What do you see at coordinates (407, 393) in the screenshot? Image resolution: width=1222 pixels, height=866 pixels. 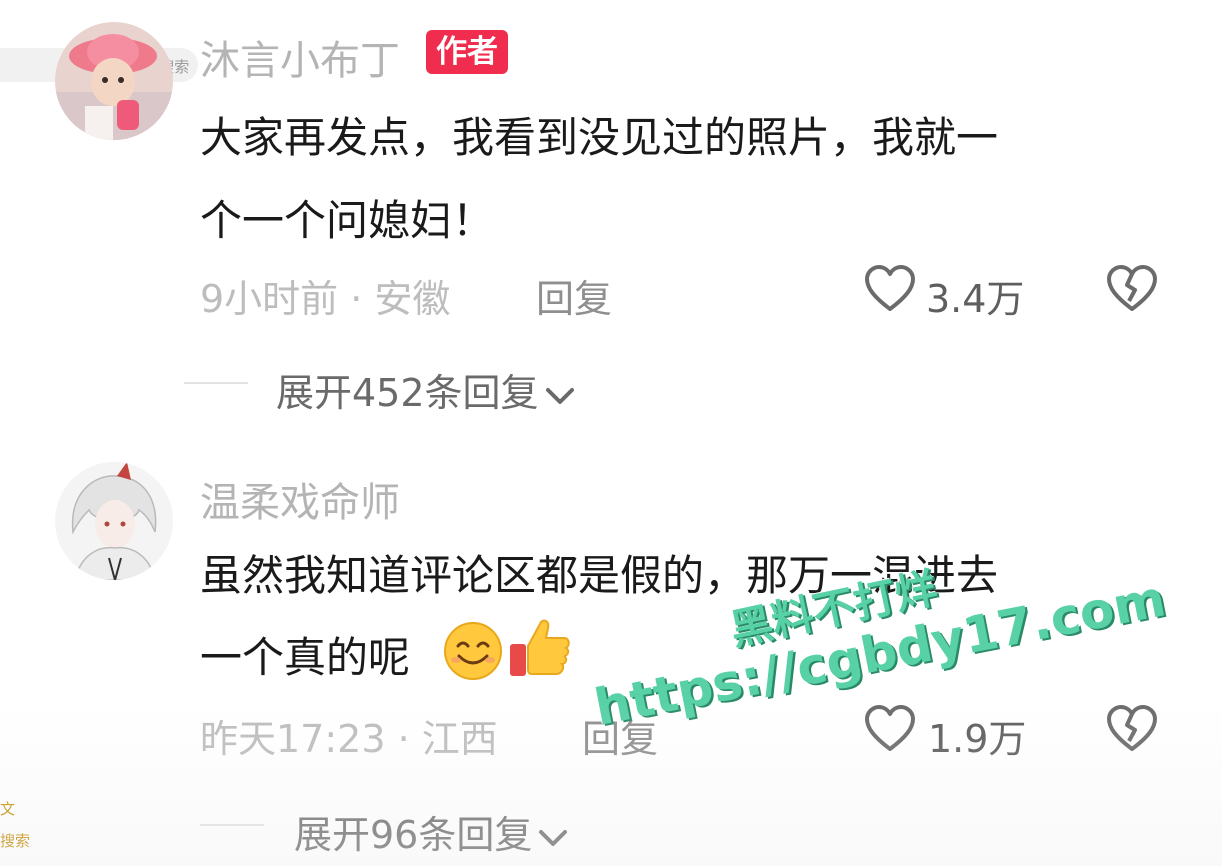 I see `expand-replies-label: 展开452条回复` at bounding box center [407, 393].